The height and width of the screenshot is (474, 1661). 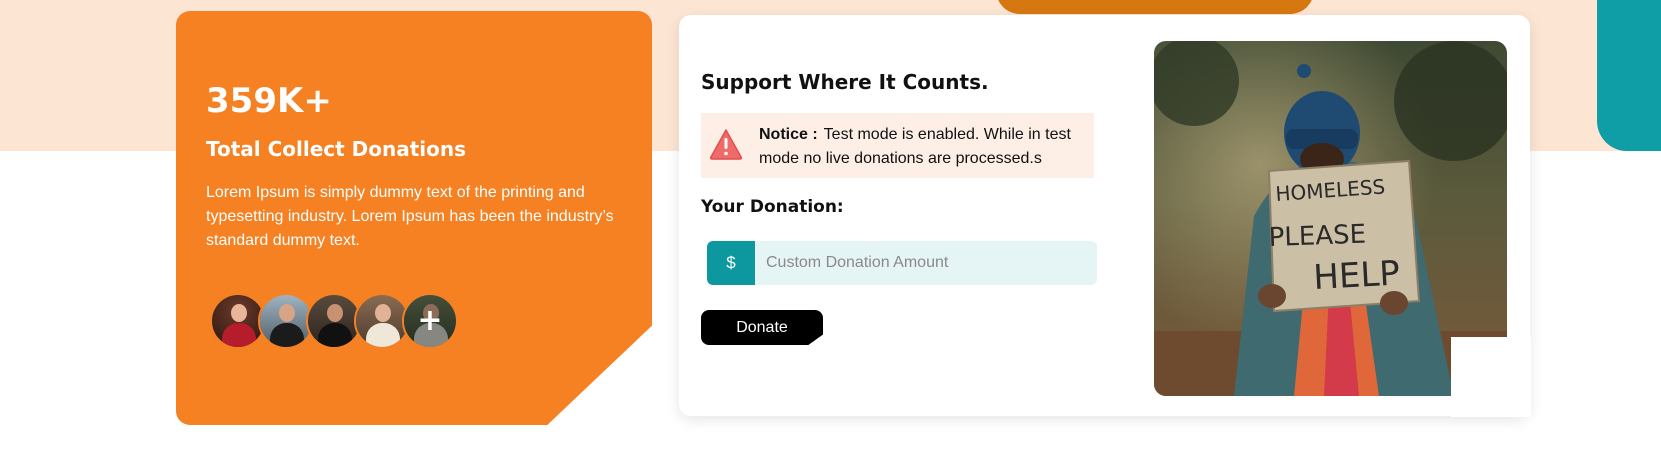 I want to click on currency-symbol: $, so click(x=731, y=263).